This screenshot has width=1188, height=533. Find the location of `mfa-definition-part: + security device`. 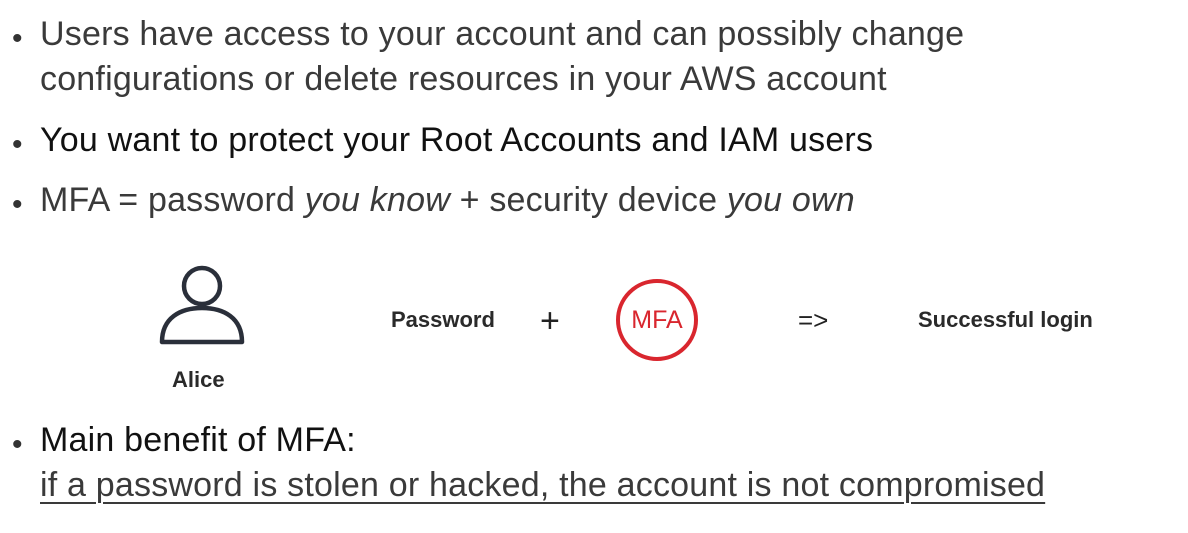

mfa-definition-part: + security device is located at coordinates (588, 200).